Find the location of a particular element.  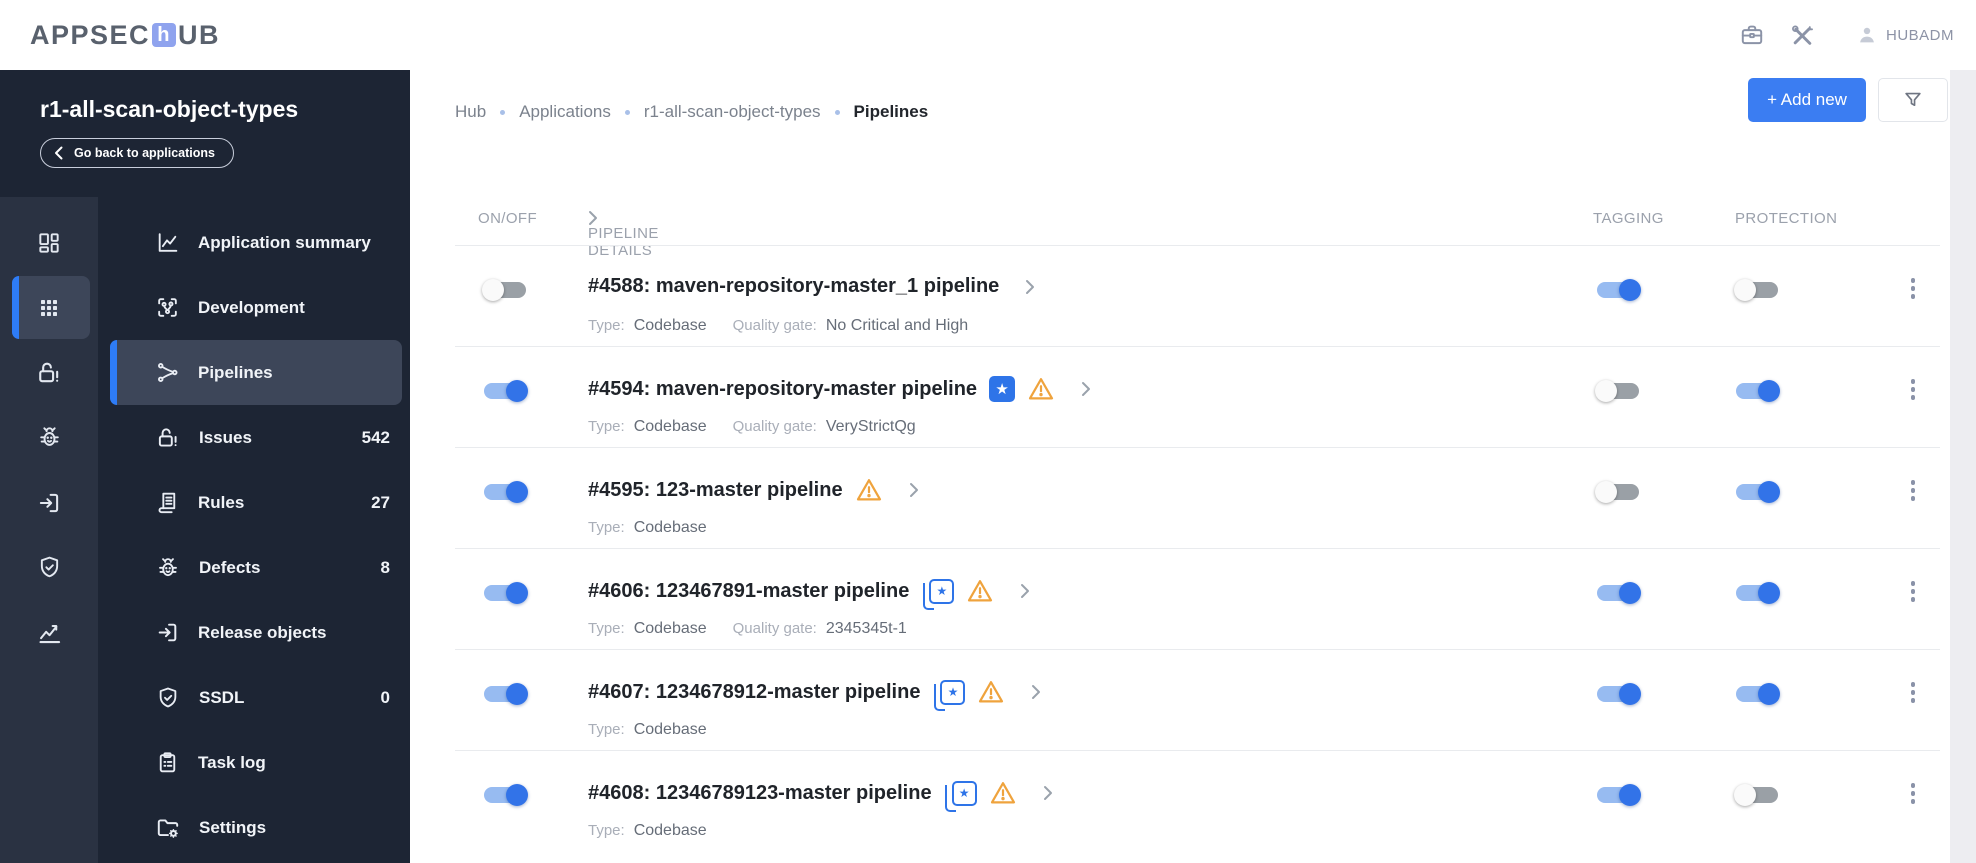

sidebar-item-defects: Defects 8 is located at coordinates (256, 567).